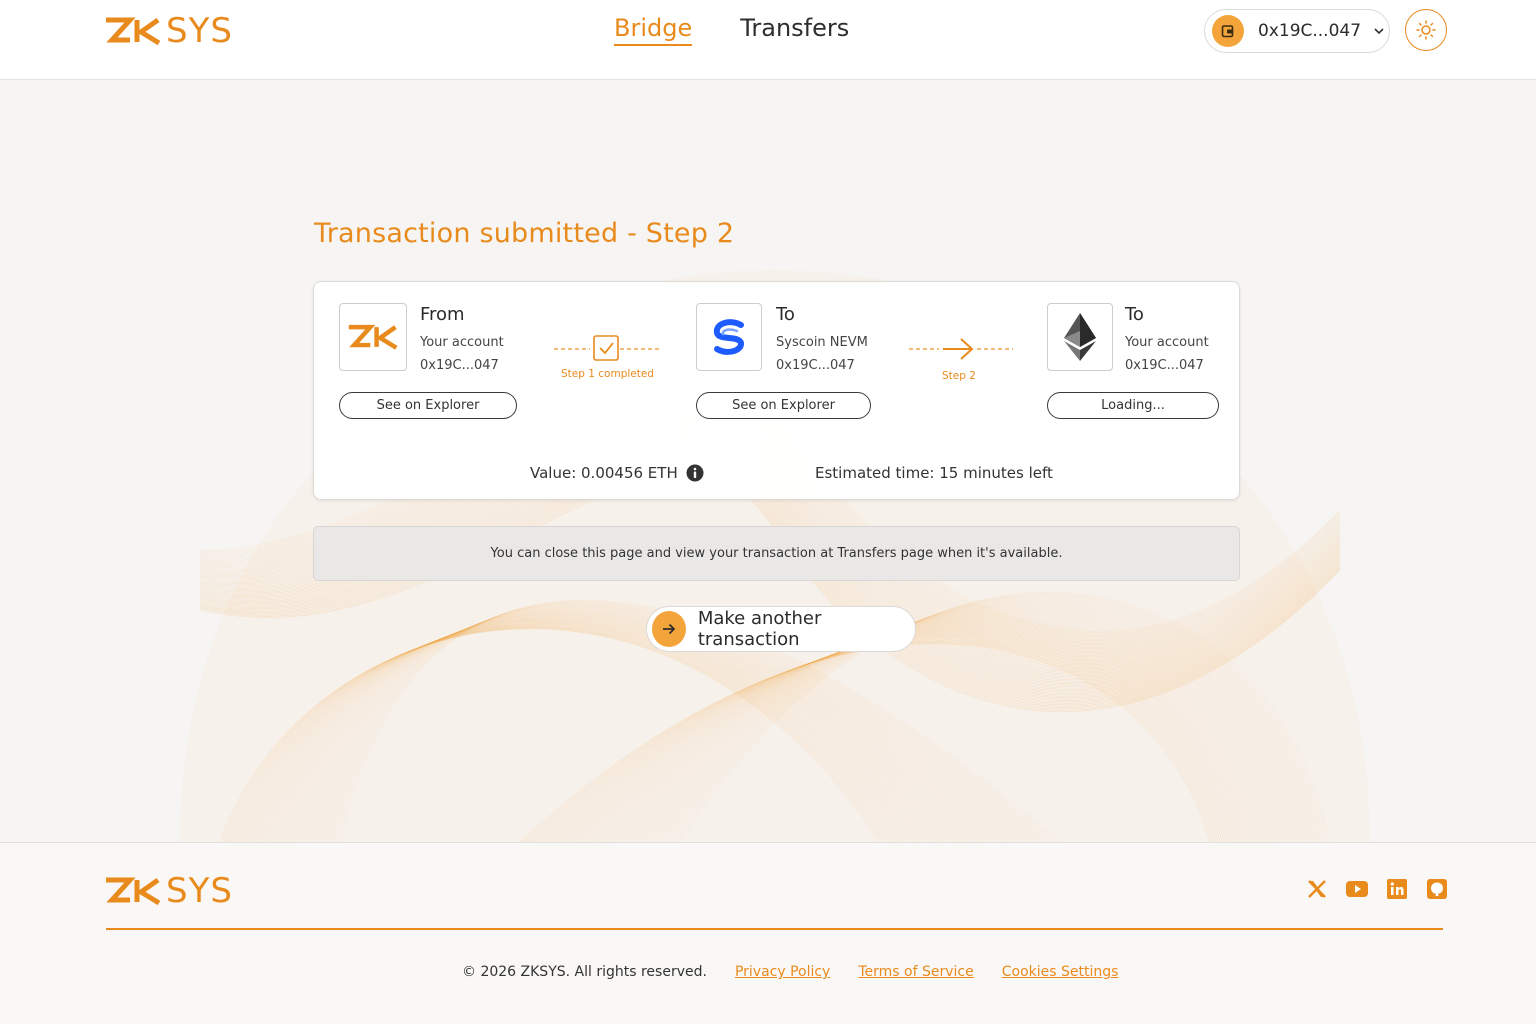 Image resolution: width=1536 pixels, height=1024 pixels. I want to click on middle-network-name: Syscoin NEVM, so click(822, 342).